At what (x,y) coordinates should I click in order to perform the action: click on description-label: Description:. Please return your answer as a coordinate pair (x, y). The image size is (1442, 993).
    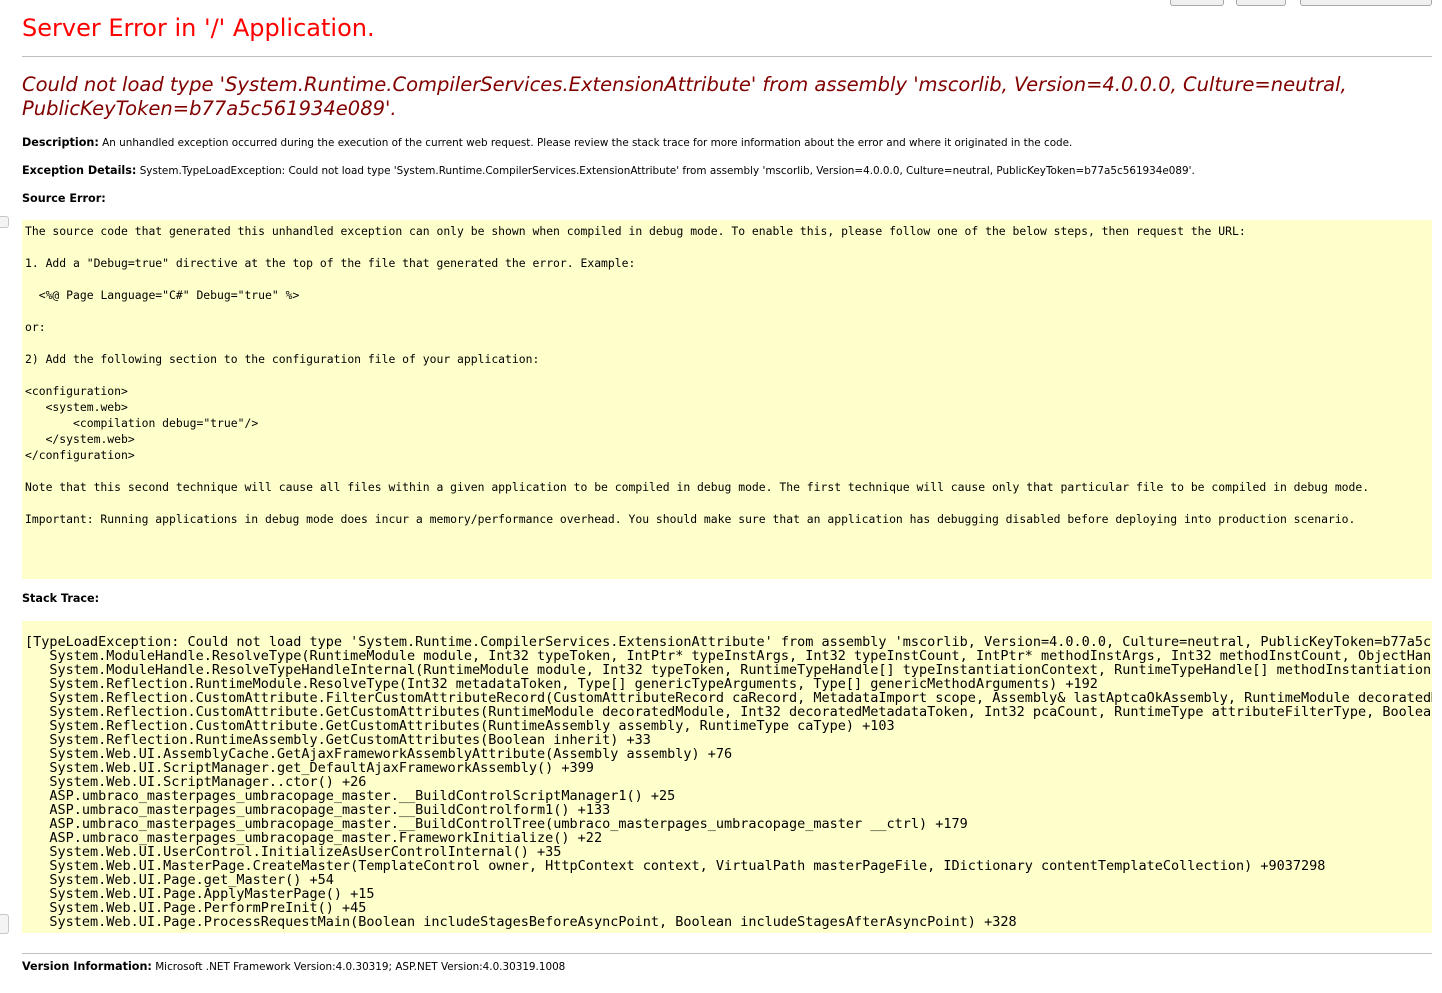
    Looking at the image, I should click on (60, 142).